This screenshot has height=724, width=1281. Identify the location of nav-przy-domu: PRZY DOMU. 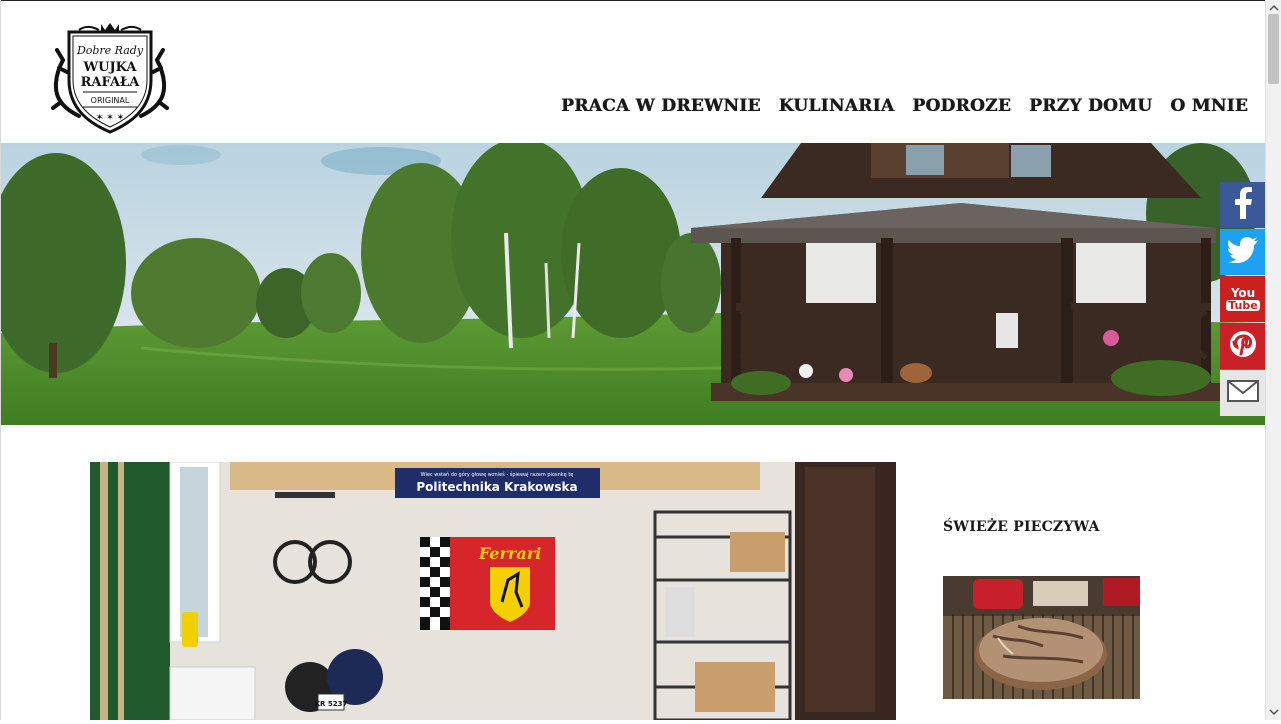
(1090, 106).